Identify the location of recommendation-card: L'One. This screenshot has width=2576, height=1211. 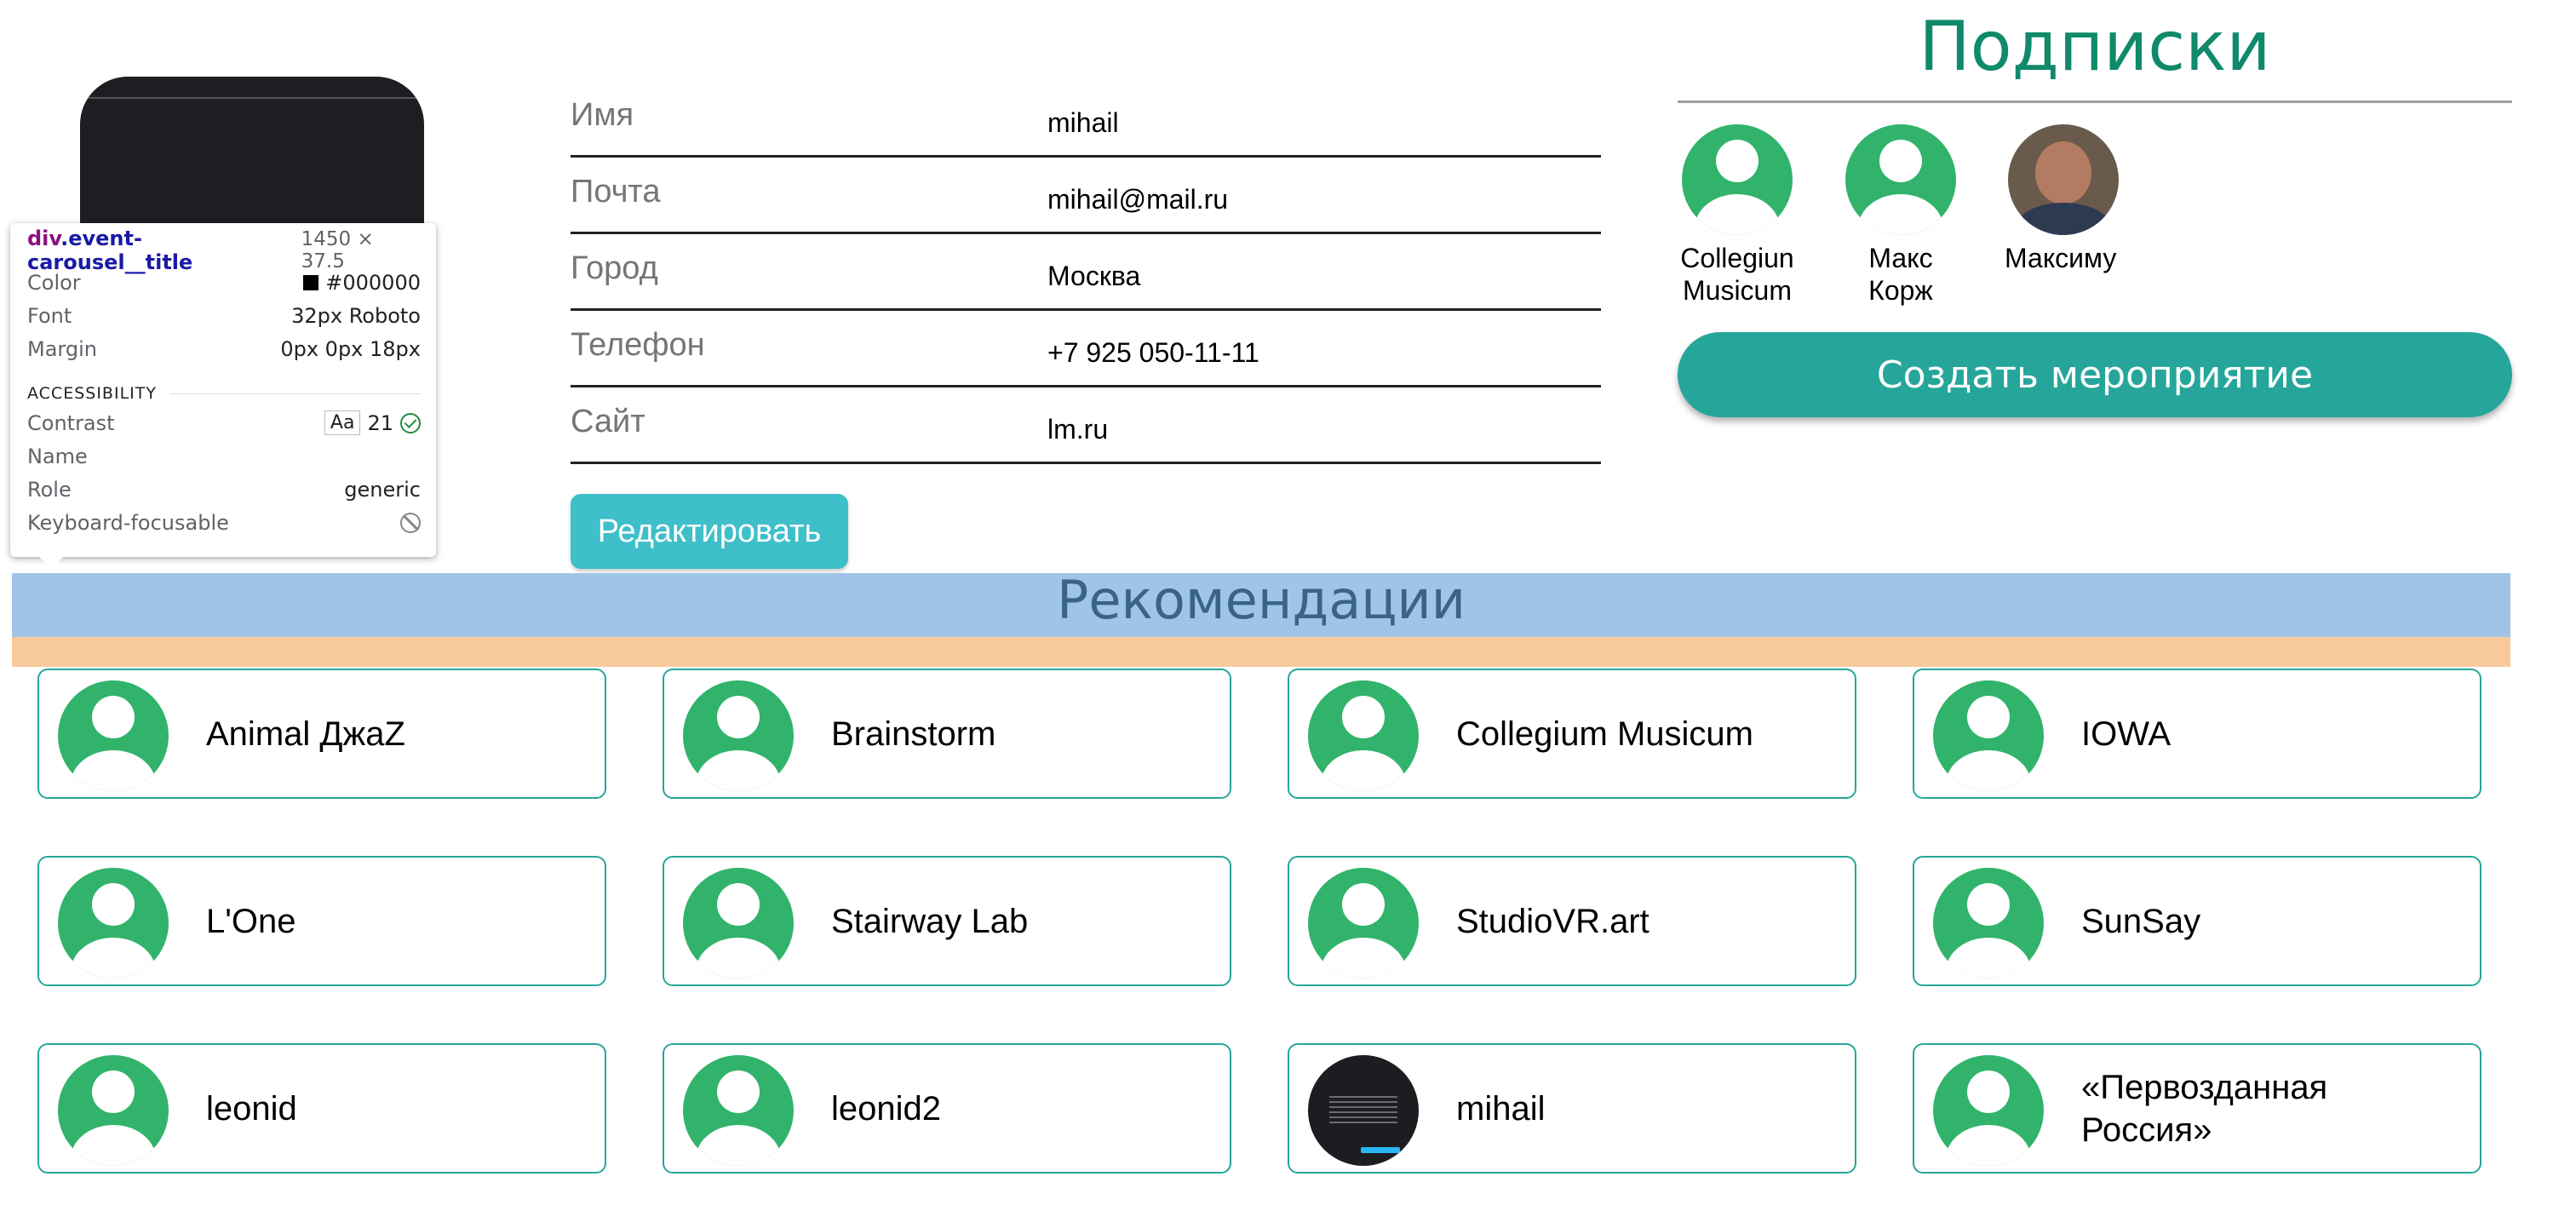
(321, 921).